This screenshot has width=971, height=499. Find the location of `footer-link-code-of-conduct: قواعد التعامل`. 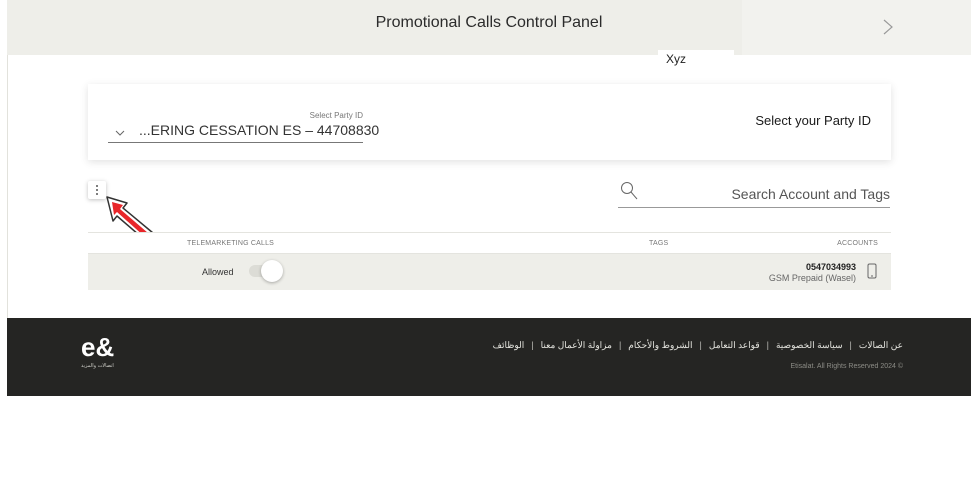

footer-link-code-of-conduct: قواعد التعامل is located at coordinates (734, 345).